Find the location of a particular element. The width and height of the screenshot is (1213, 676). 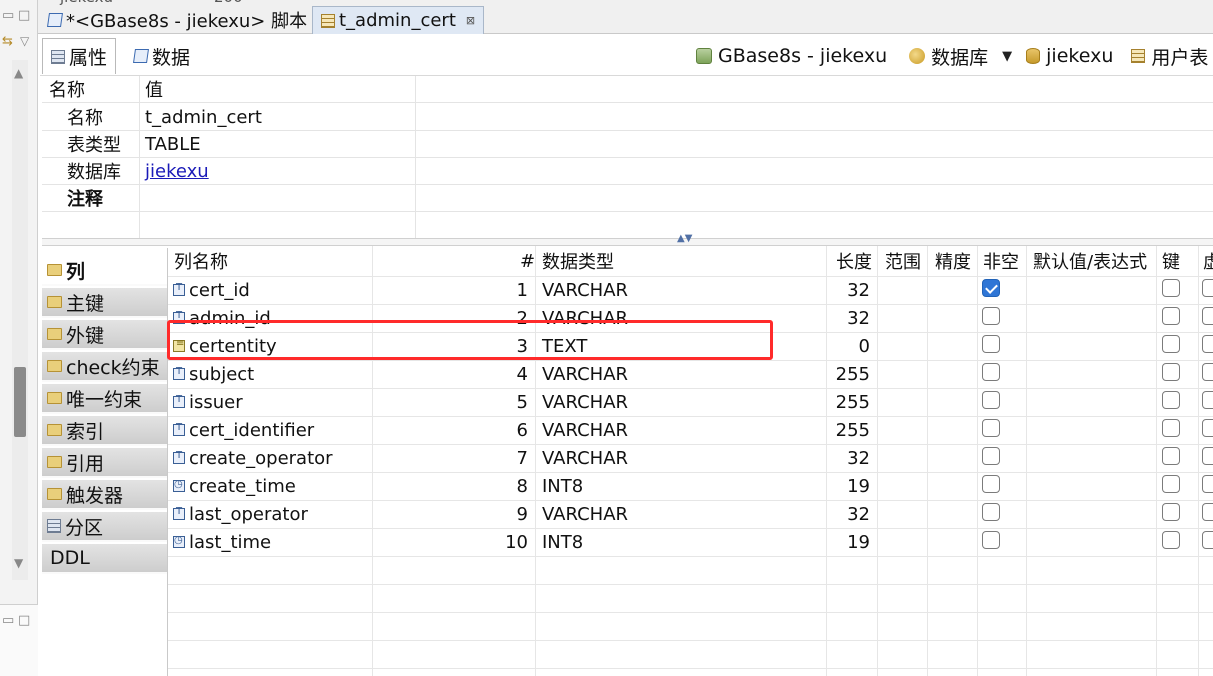

chevron-down-icon: ▼ is located at coordinates (1007, 56).